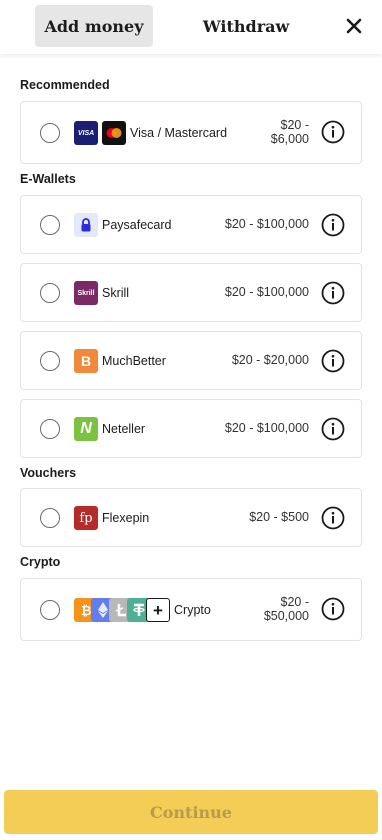 Image resolution: width=382 pixels, height=840 pixels. I want to click on payment-method-paysafecard: Paysafecard $20 - $100,000, so click(191, 224).